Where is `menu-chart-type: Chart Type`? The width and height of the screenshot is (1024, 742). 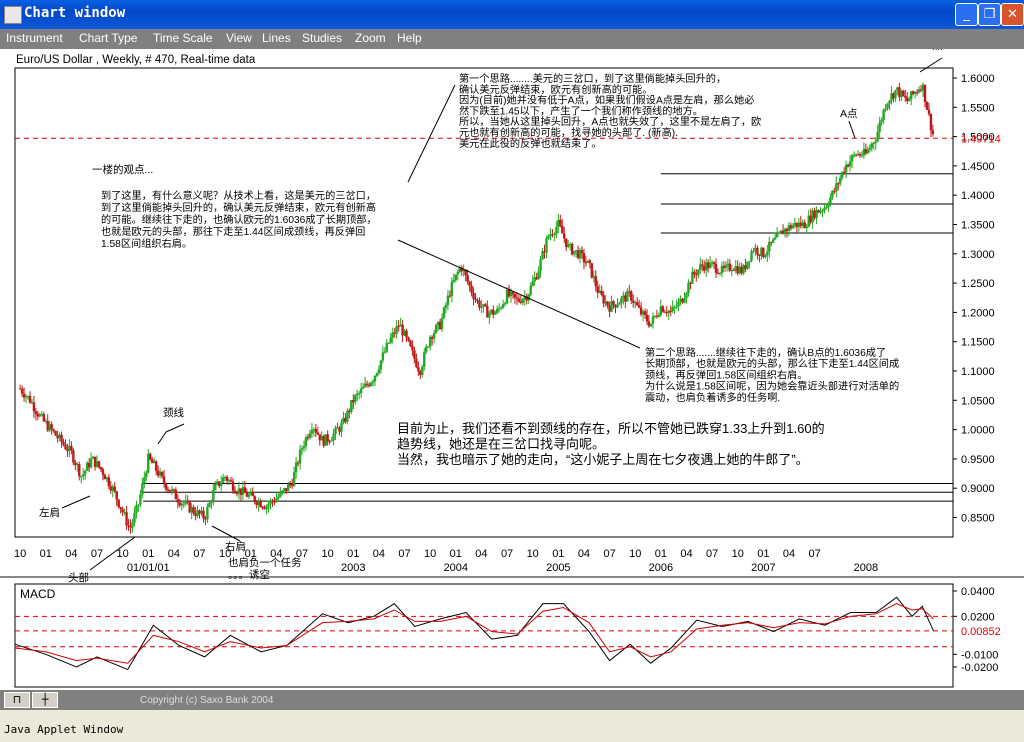 menu-chart-type: Chart Type is located at coordinates (108, 38).